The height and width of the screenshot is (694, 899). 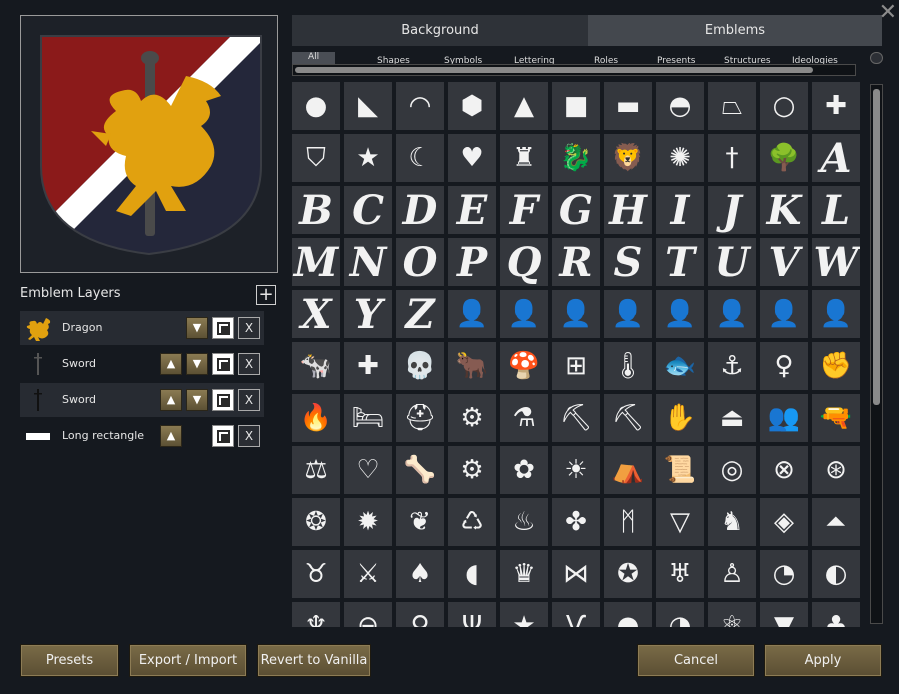 I want to click on emblem-cell: ⚖, so click(x=316, y=470).